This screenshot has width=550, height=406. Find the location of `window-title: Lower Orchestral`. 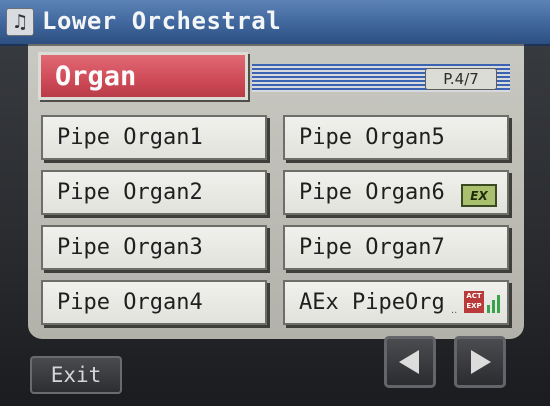

window-title: Lower Orchestral is located at coordinates (162, 21).